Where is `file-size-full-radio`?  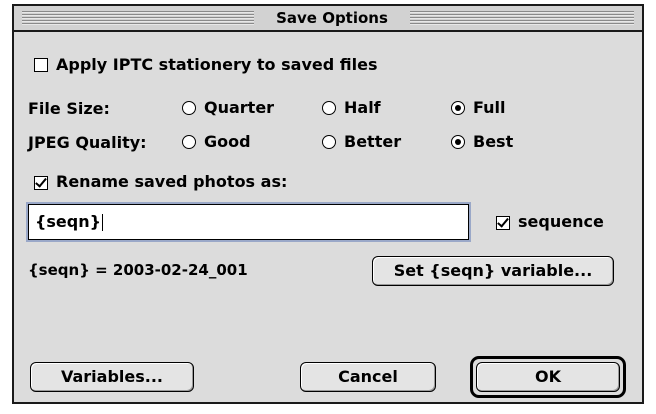
file-size-full-radio is located at coordinates (458, 108).